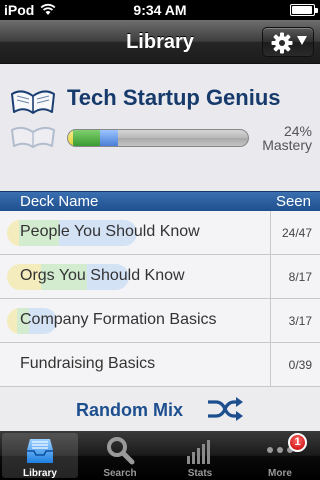  I want to click on status-bar: iPod 9:34 AM, so click(160, 10).